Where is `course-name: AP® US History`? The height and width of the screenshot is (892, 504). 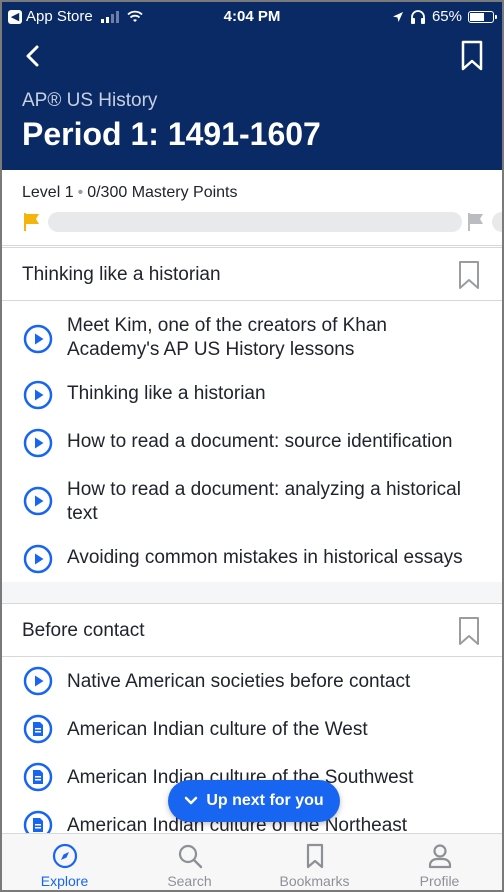
course-name: AP® US History is located at coordinates (90, 100).